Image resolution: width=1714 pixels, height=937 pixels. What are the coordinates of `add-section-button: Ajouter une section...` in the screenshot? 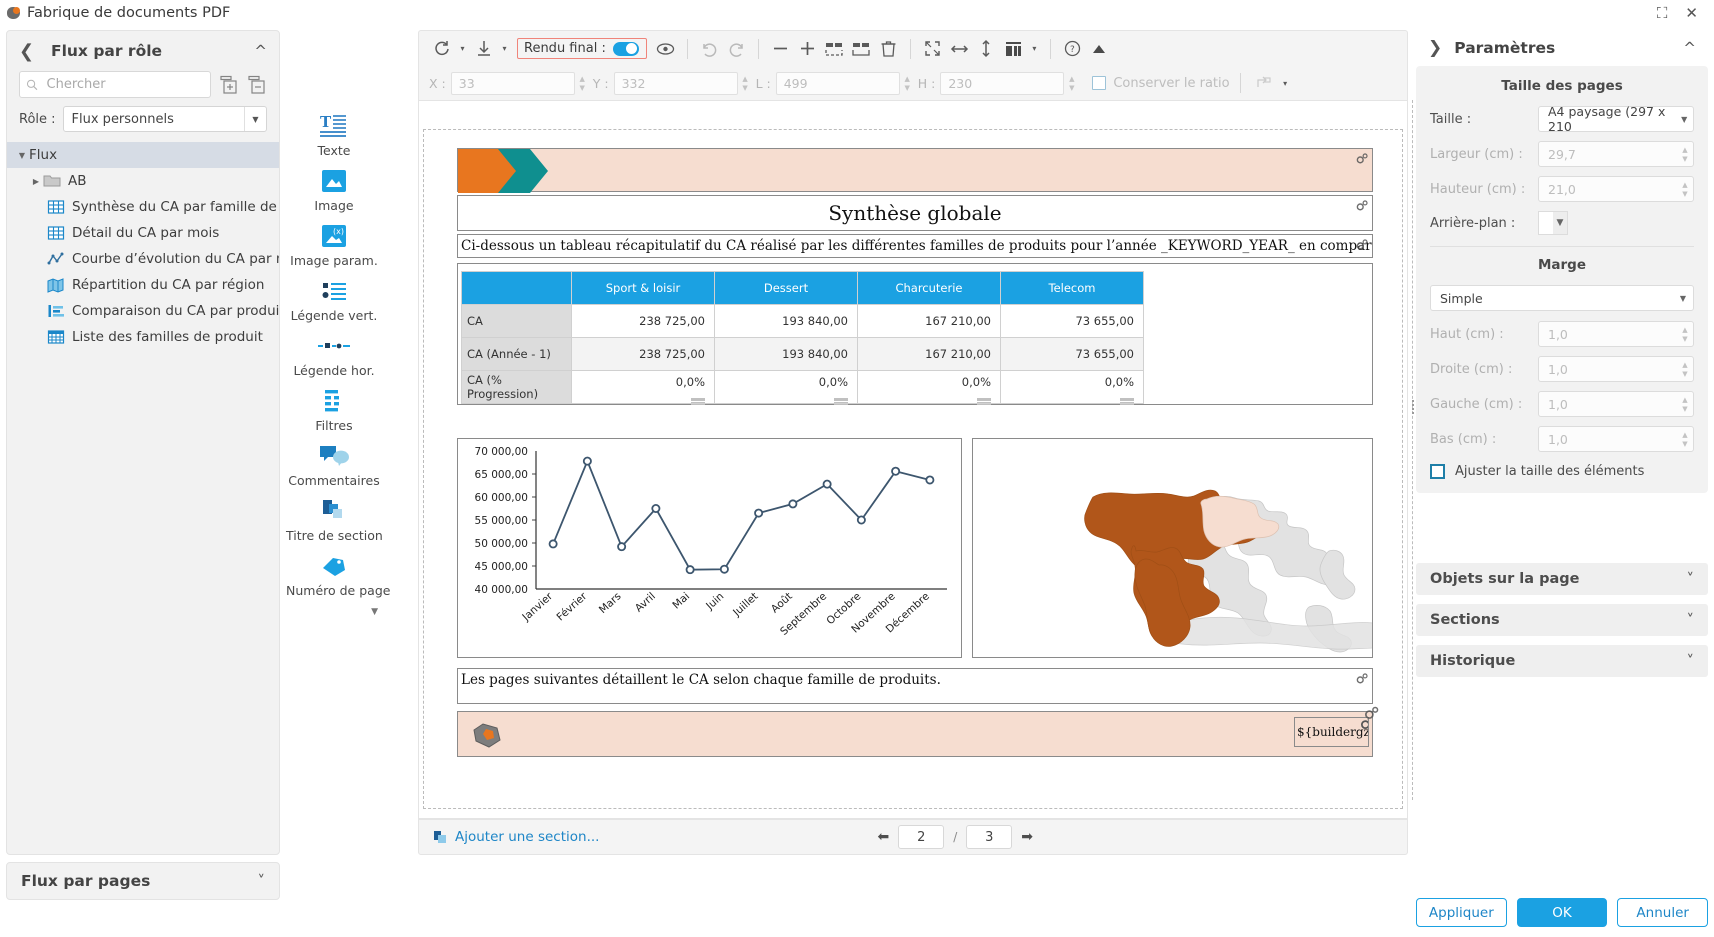 It's located at (516, 837).